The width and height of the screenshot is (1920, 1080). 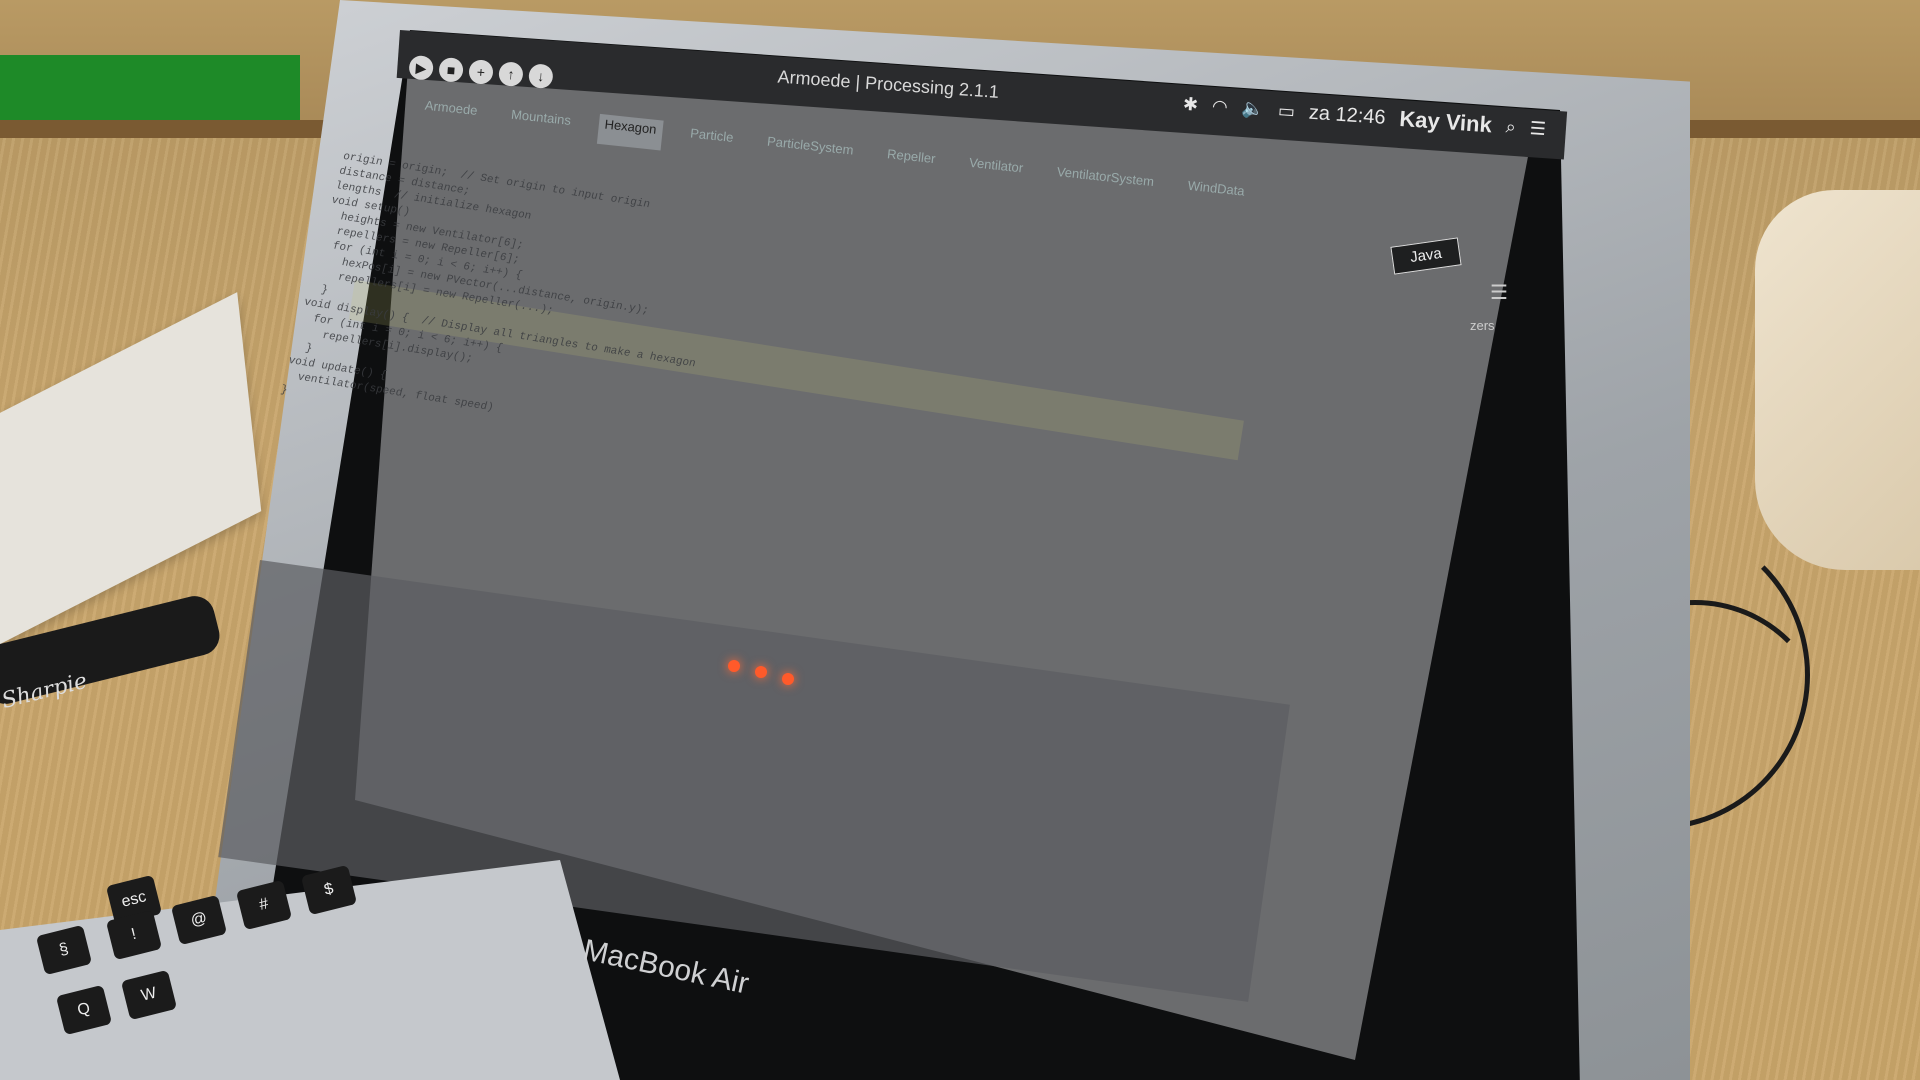 What do you see at coordinates (1190, 104) in the screenshot?
I see `bluetooth-icon: ✱` at bounding box center [1190, 104].